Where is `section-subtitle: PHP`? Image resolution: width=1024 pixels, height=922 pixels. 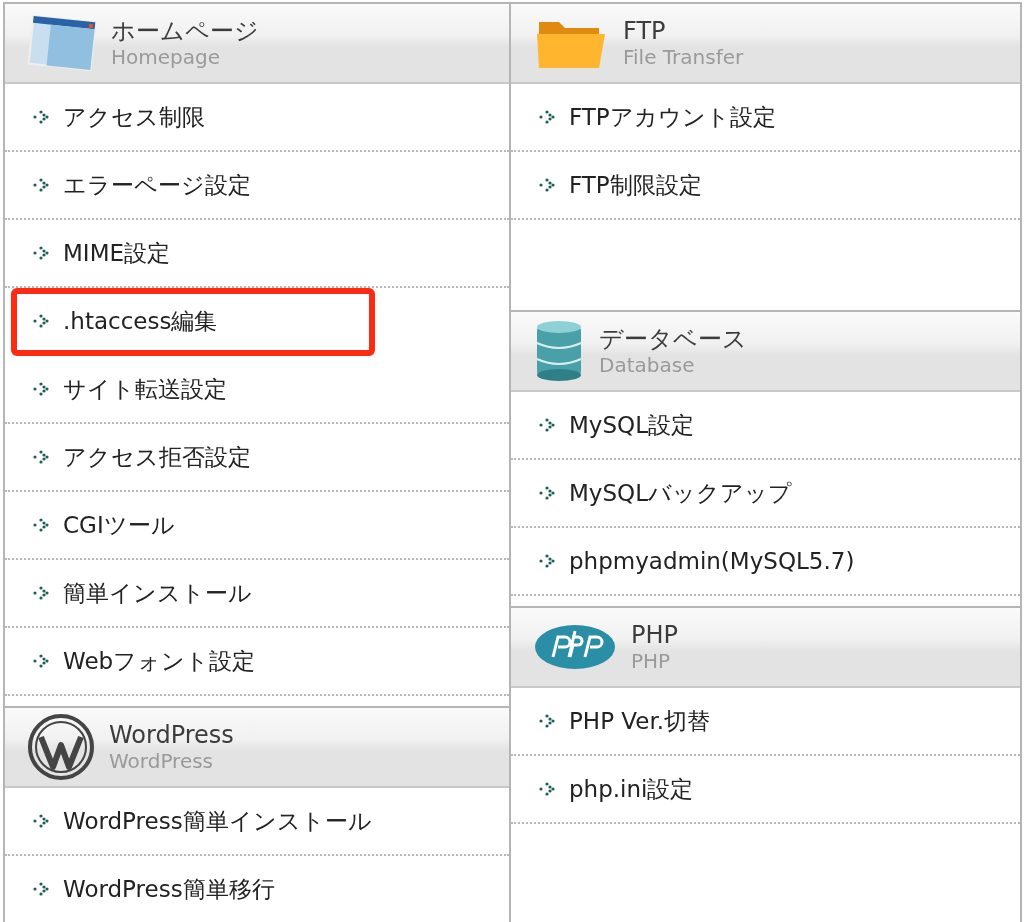 section-subtitle: PHP is located at coordinates (651, 661).